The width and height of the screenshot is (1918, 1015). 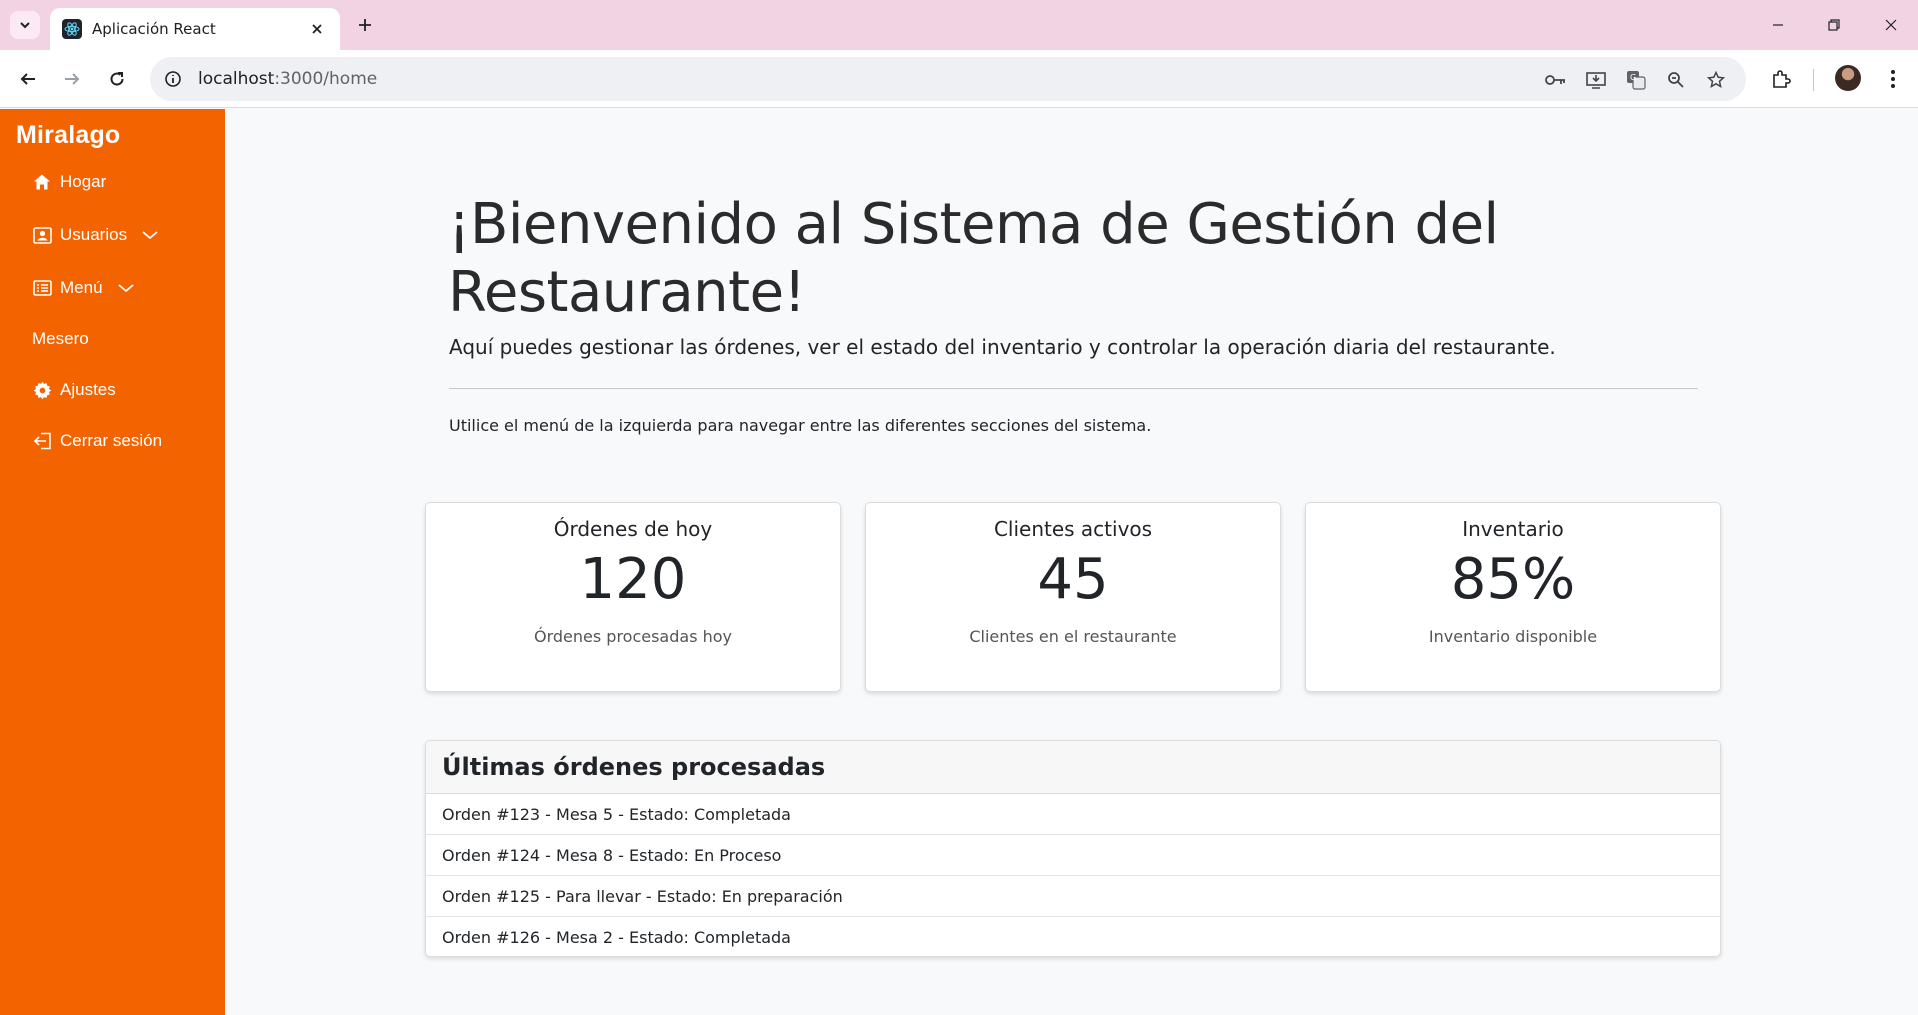 I want to click on sidebar-item-label: Menú, so click(x=81, y=287).